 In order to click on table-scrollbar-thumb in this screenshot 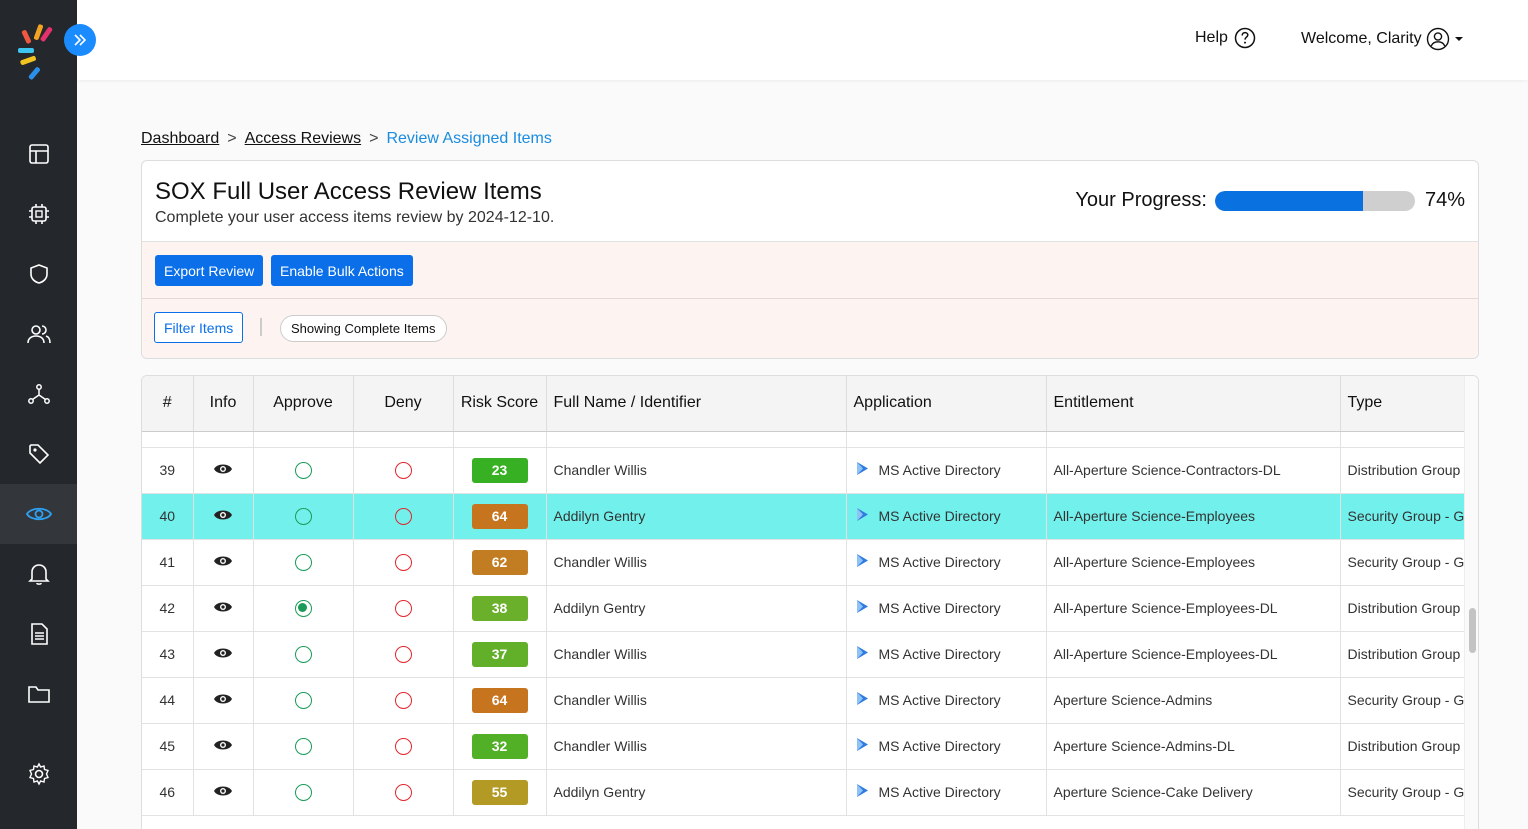, I will do `click(1472, 630)`.